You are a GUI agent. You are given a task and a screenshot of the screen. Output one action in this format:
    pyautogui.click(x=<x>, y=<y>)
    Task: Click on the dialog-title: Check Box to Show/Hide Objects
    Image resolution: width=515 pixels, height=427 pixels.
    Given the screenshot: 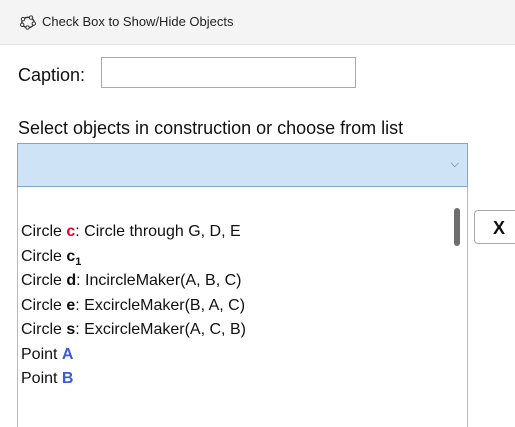 What is the action you would take?
    pyautogui.click(x=138, y=21)
    